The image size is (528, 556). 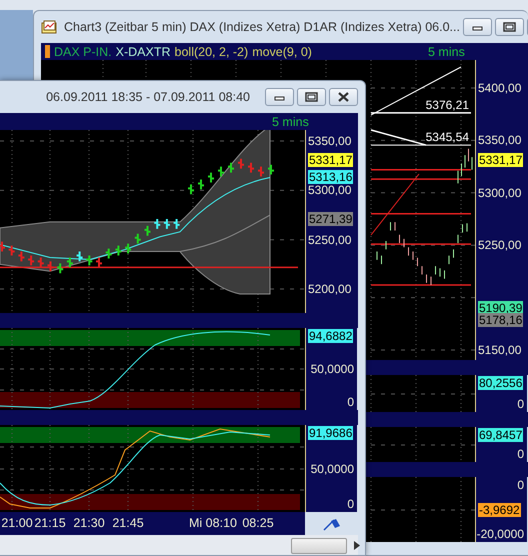 I want to click on level-label: 5345,54, so click(x=447, y=137).